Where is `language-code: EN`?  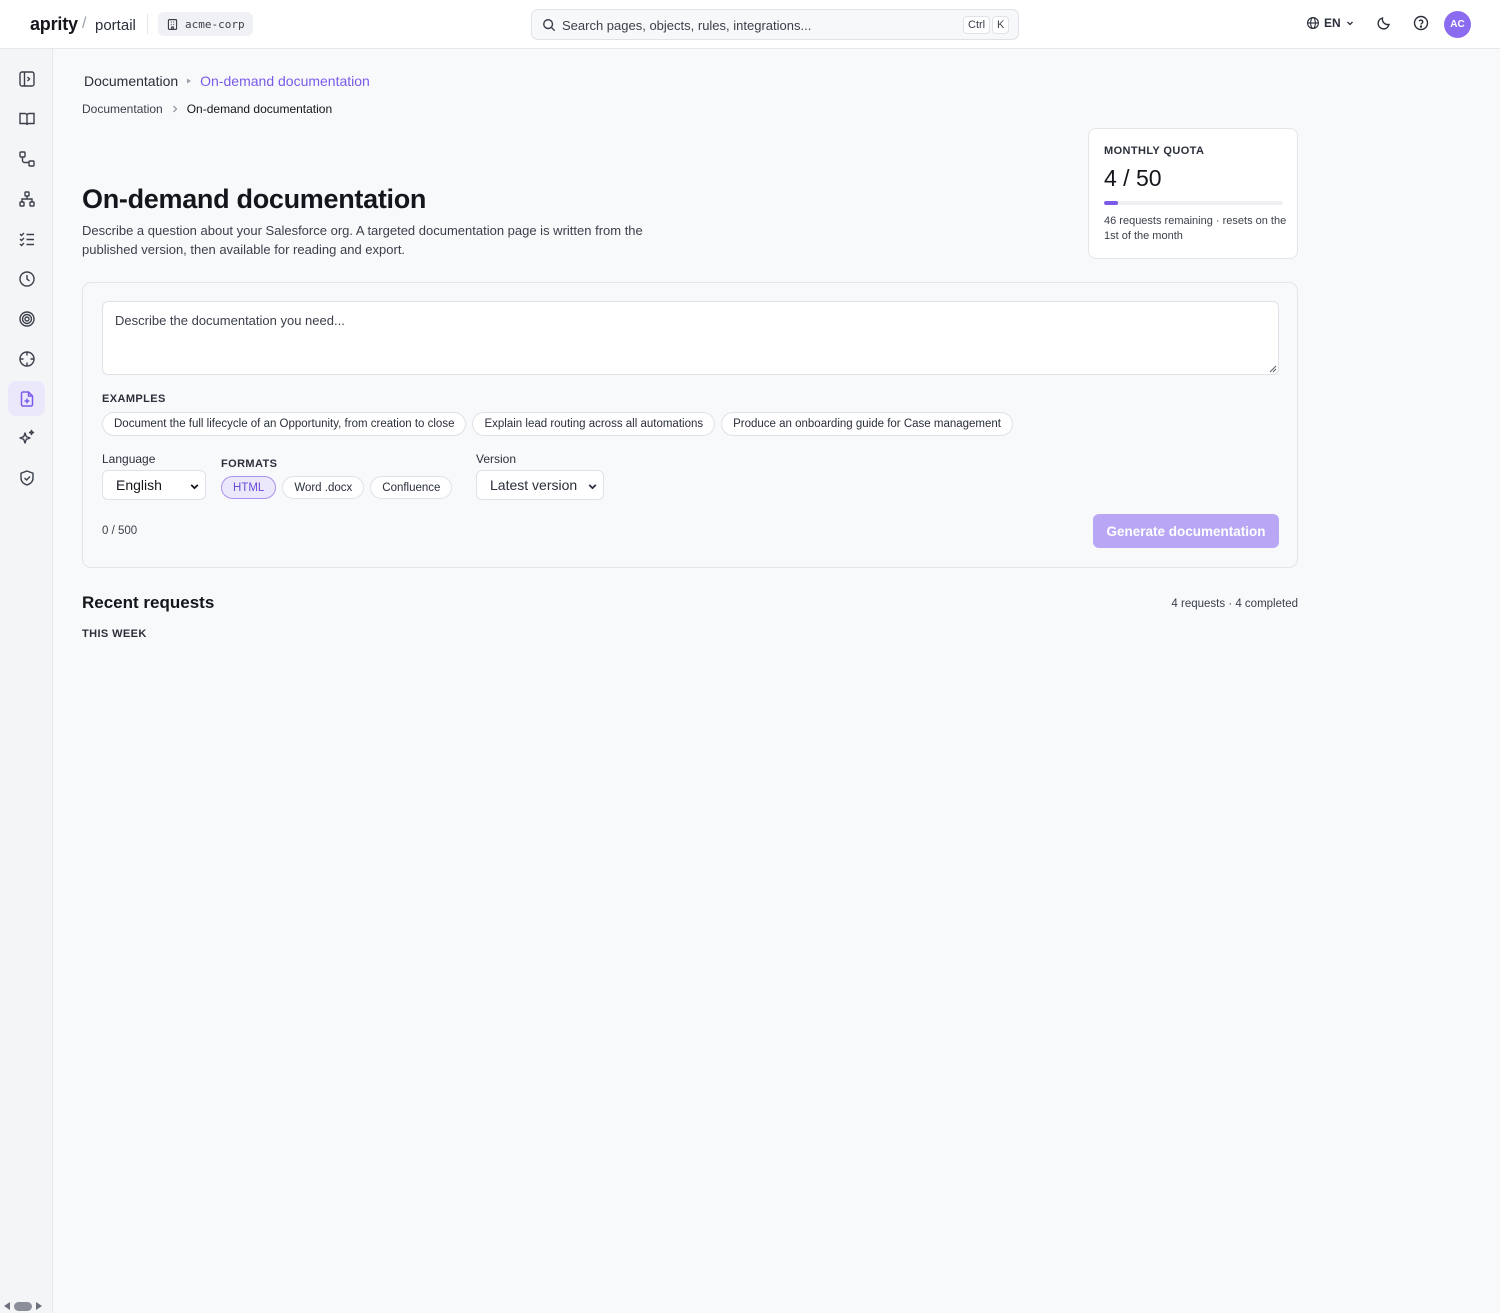 language-code: EN is located at coordinates (1332, 23).